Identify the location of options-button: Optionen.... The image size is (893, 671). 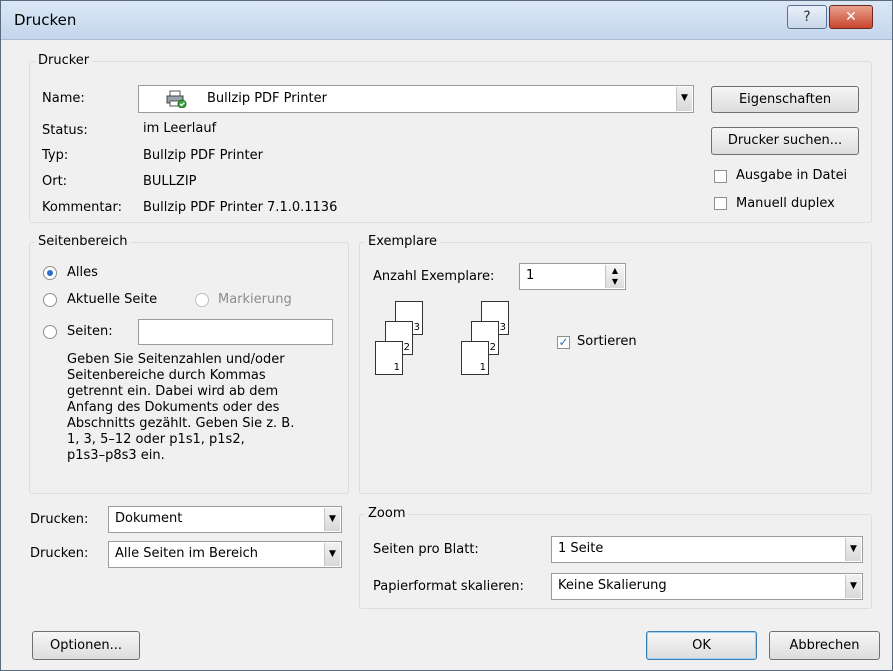
(86, 645).